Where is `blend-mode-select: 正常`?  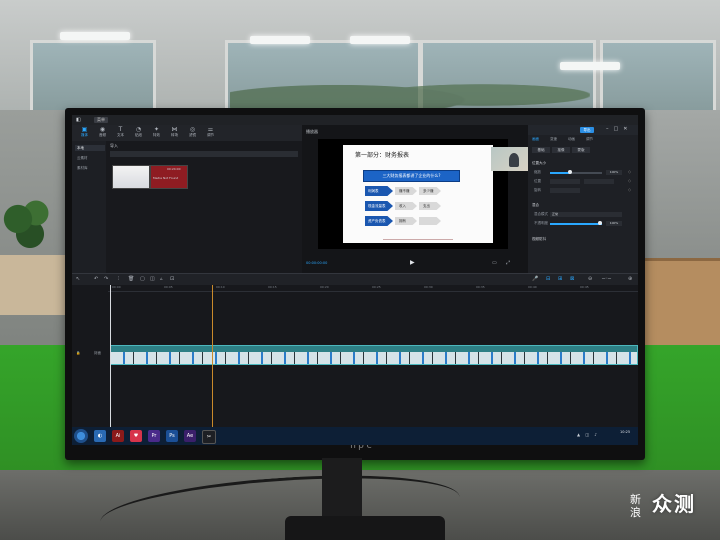 blend-mode-select: 正常 is located at coordinates (586, 214).